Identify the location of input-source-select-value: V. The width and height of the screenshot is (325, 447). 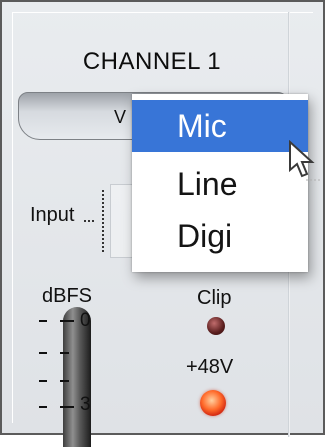
(120, 117).